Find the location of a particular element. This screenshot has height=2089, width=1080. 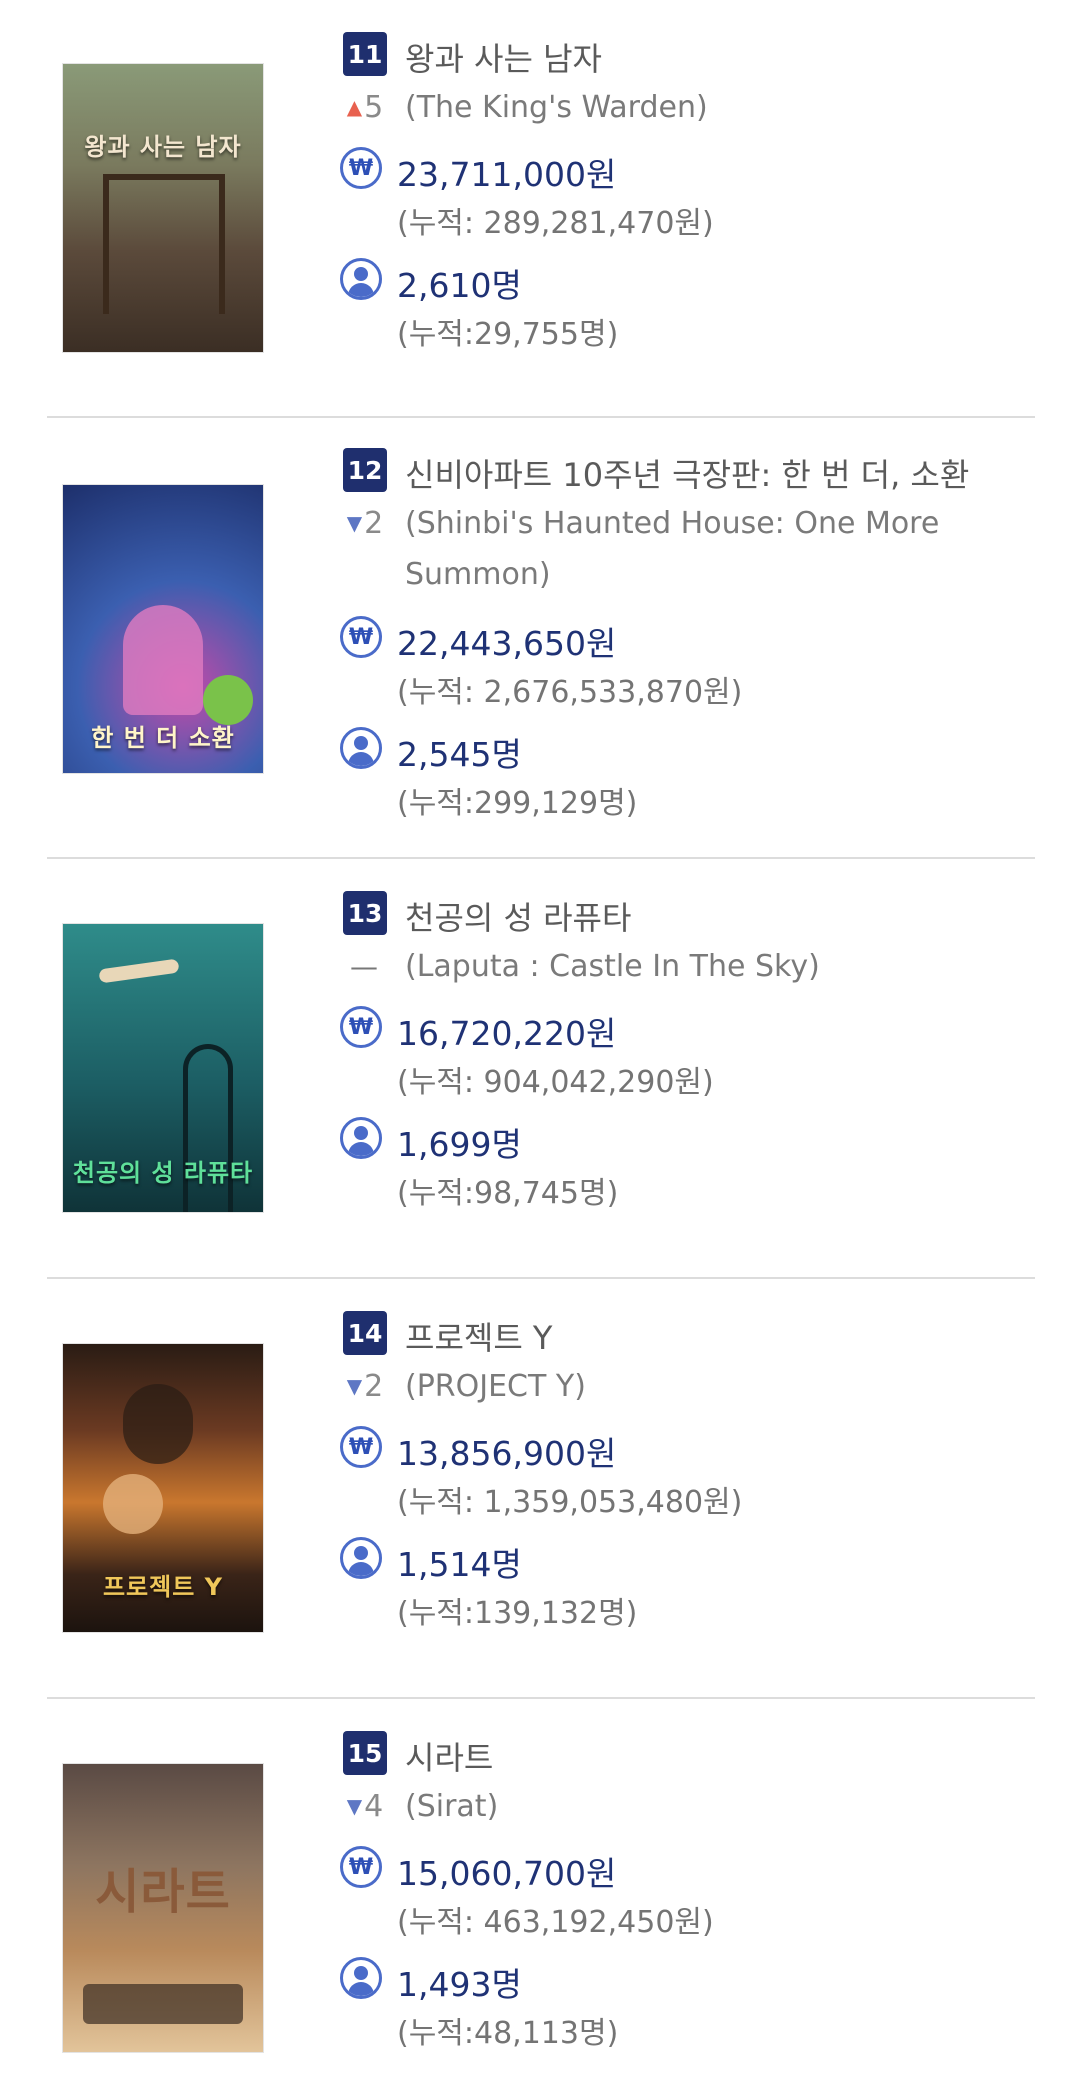

sales-cumulative: (누적: 2,676,533,870원) is located at coordinates (570, 692).